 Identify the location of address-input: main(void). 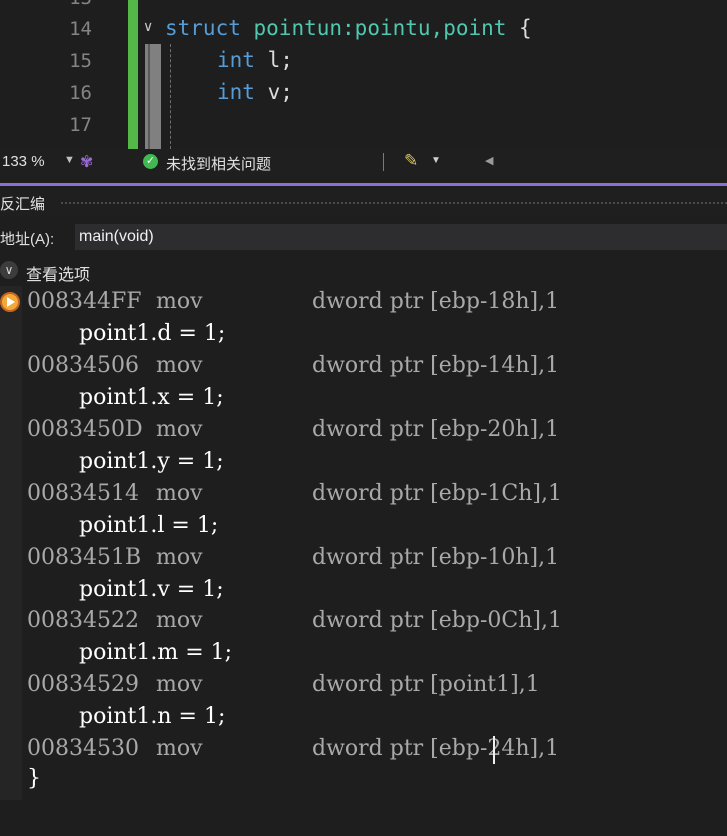
(401, 237).